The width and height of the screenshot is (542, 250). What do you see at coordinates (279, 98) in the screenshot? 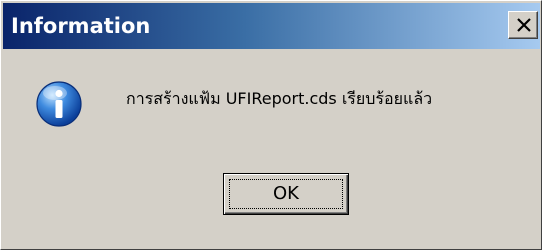
I see `dialog-message: การสร้างแฟ้ม UFIReport.cds เรียบร้อยแล้ว` at bounding box center [279, 98].